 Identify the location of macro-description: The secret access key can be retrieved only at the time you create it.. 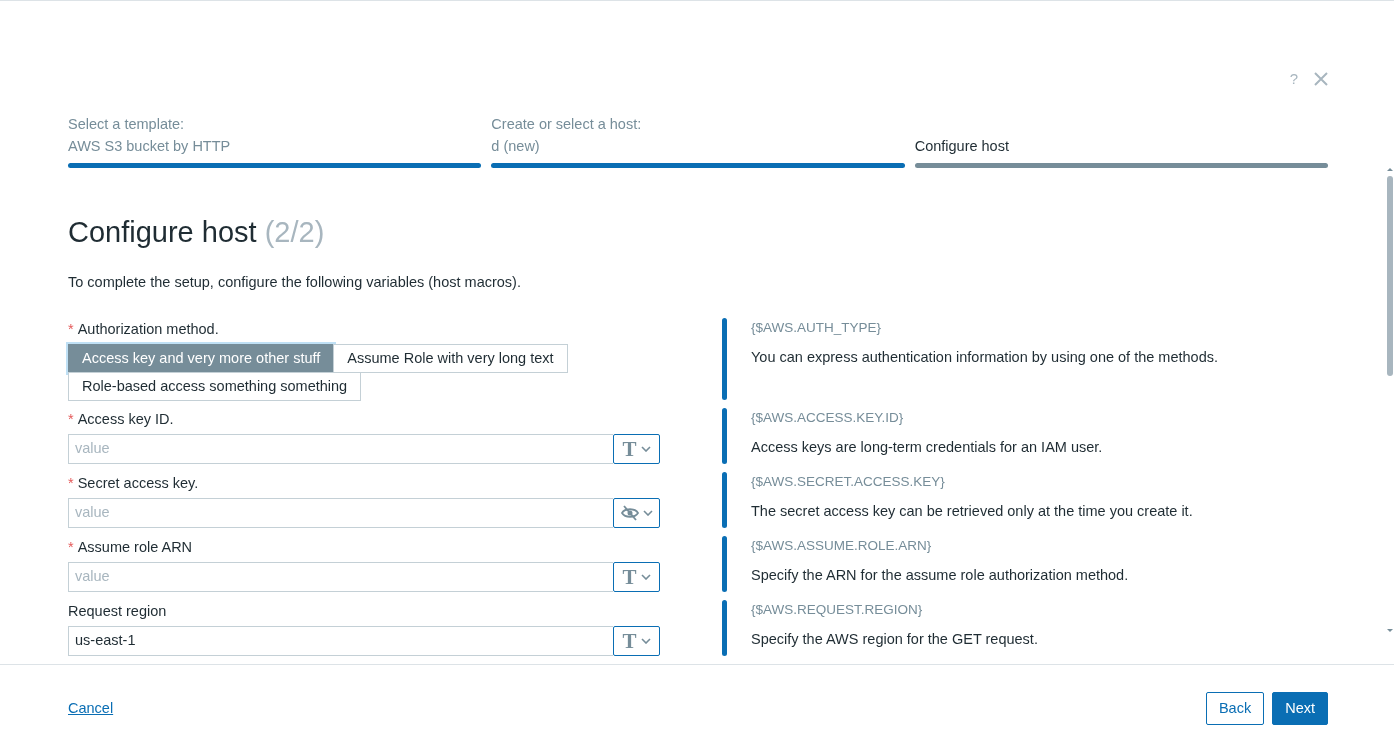
(972, 511).